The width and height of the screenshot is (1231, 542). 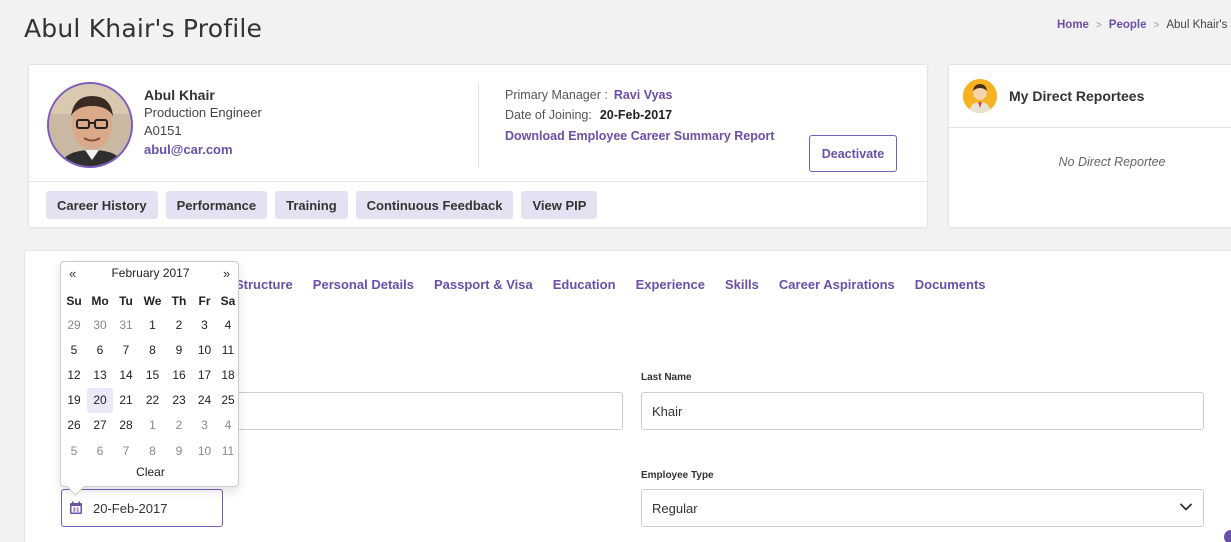 What do you see at coordinates (228, 301) in the screenshot?
I see `weekday-header: Sa` at bounding box center [228, 301].